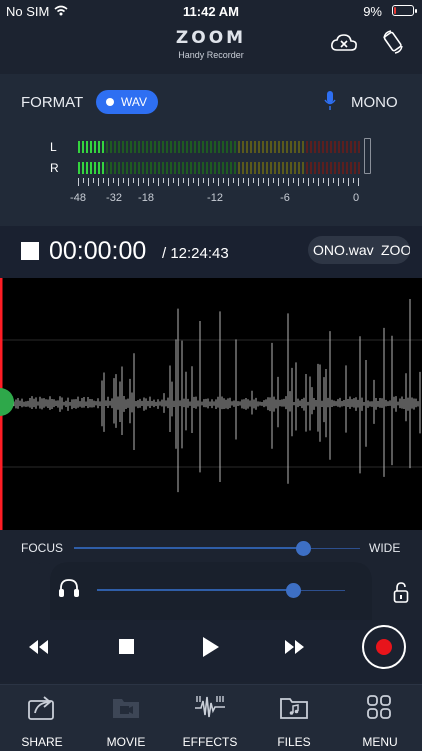 The image size is (422, 751). What do you see at coordinates (404, 10) in the screenshot?
I see `battery-icon` at bounding box center [404, 10].